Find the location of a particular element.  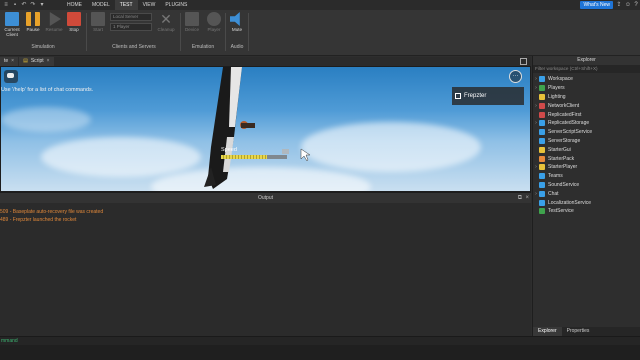

explorer-item-replicatedstorage: › ReplicatedStorage is located at coordinates (586, 123).